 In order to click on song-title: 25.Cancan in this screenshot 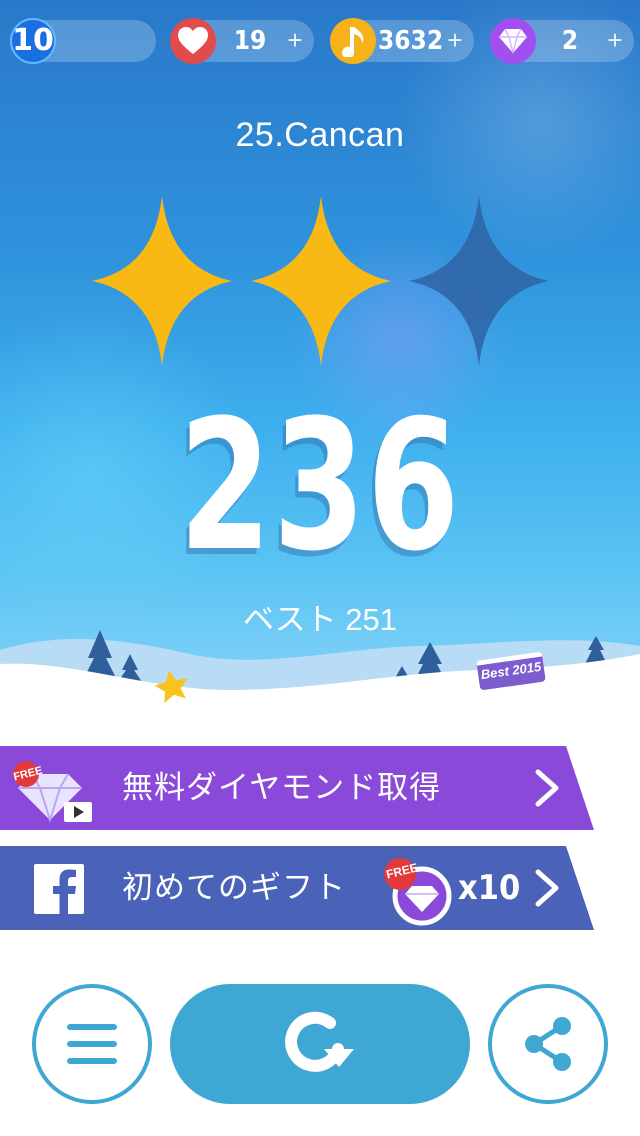, I will do `click(320, 135)`.